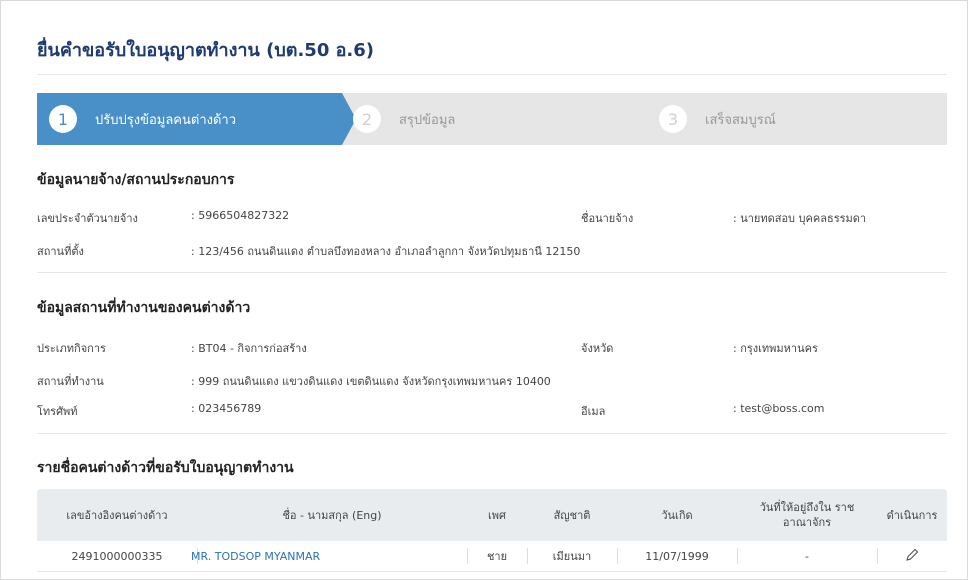 This screenshot has width=968, height=580. I want to click on step-number: 2, so click(367, 119).